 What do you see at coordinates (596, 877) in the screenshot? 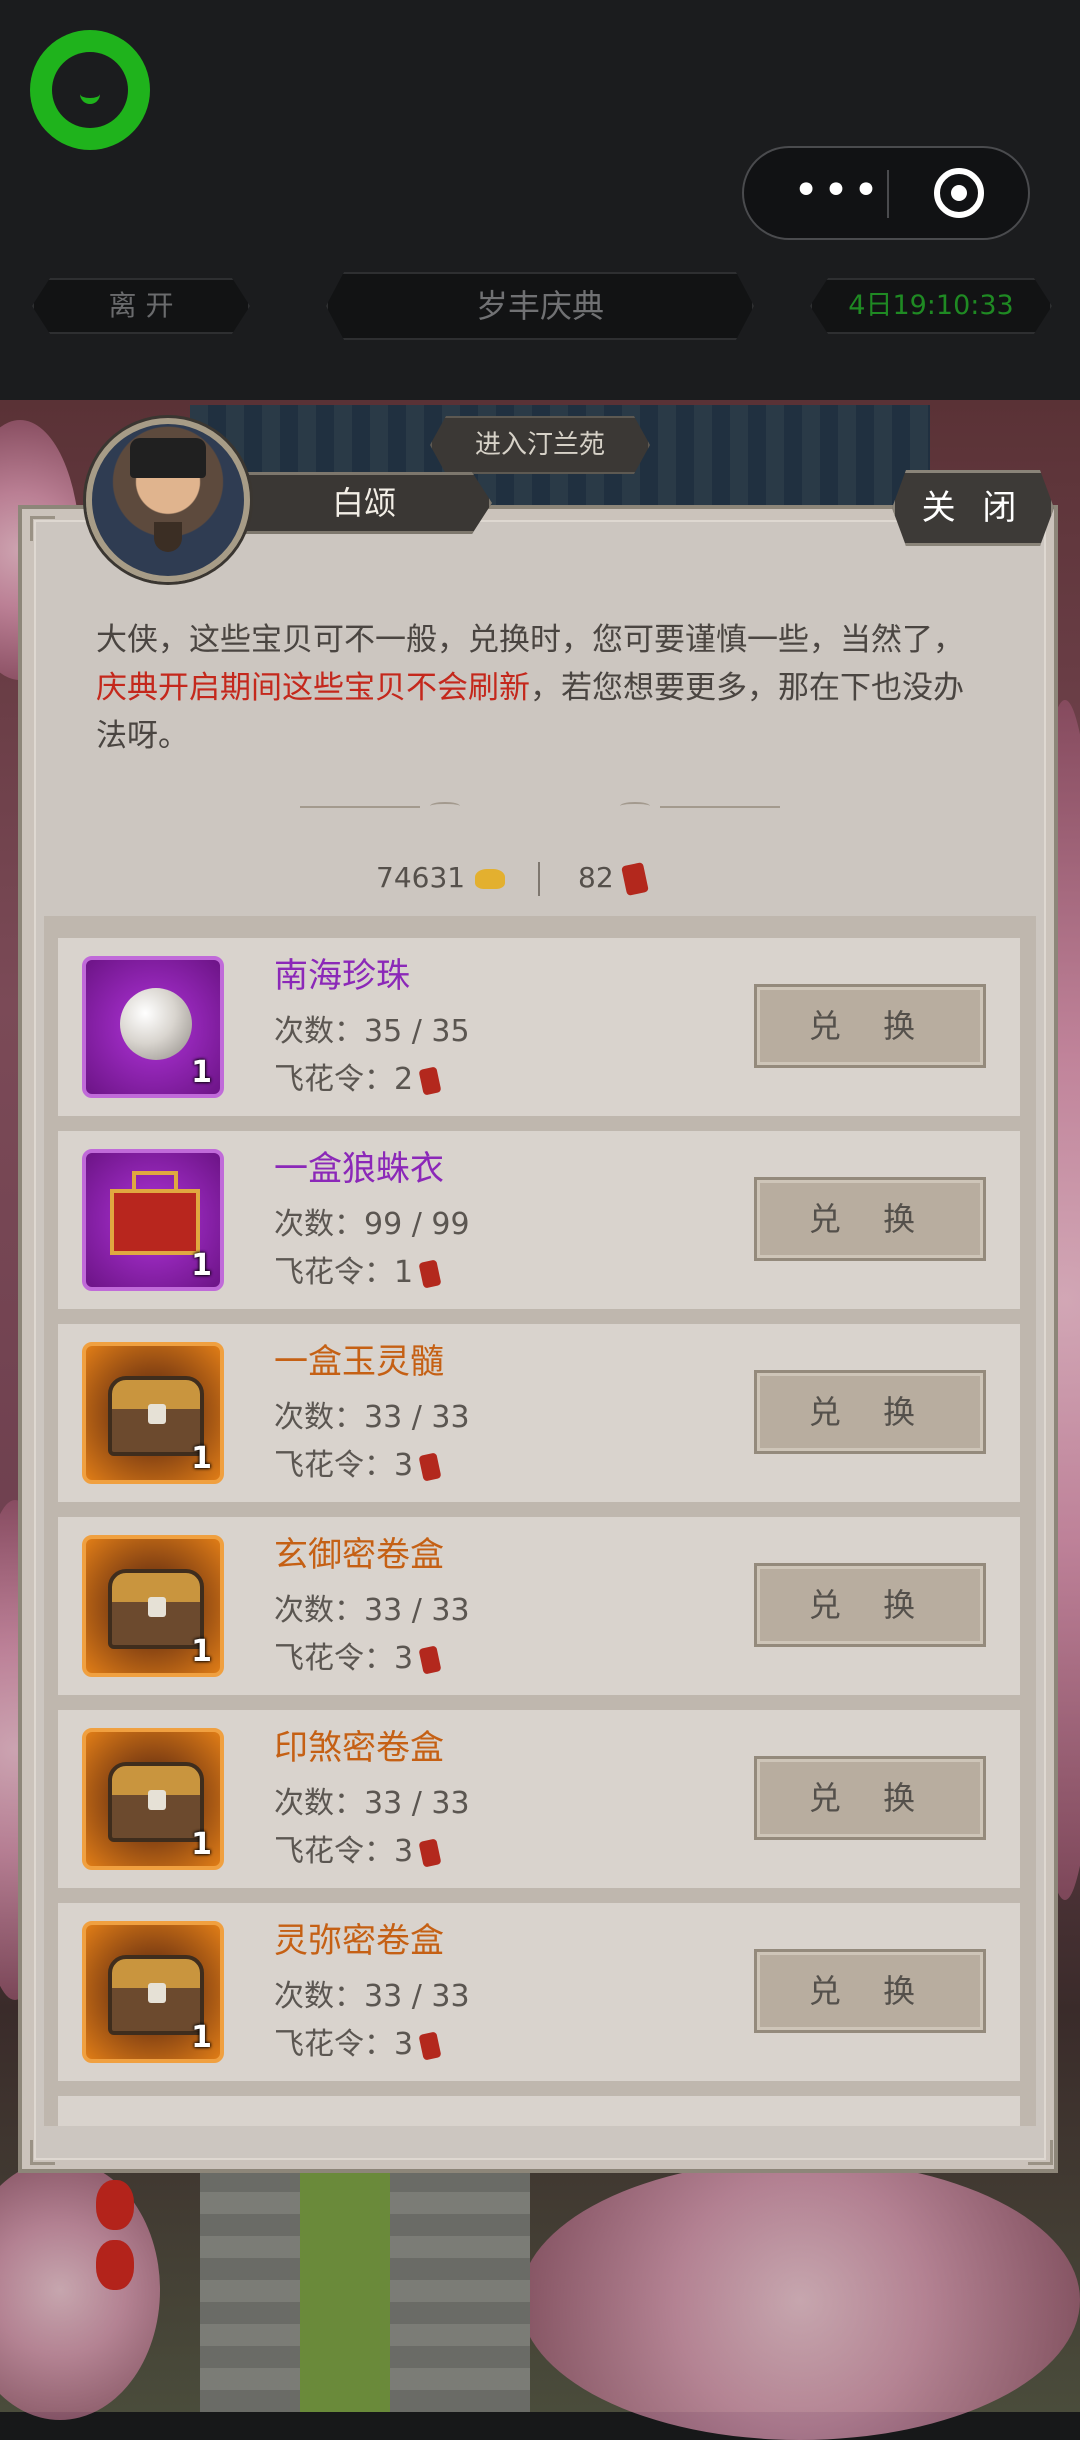
I see `token-amount: 82` at bounding box center [596, 877].